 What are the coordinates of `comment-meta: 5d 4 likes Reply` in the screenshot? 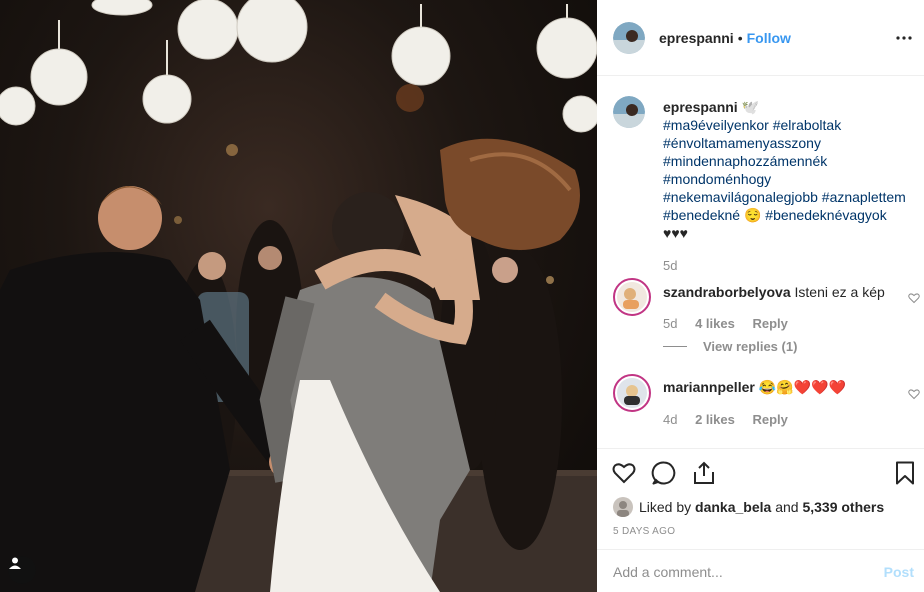 It's located at (725, 323).